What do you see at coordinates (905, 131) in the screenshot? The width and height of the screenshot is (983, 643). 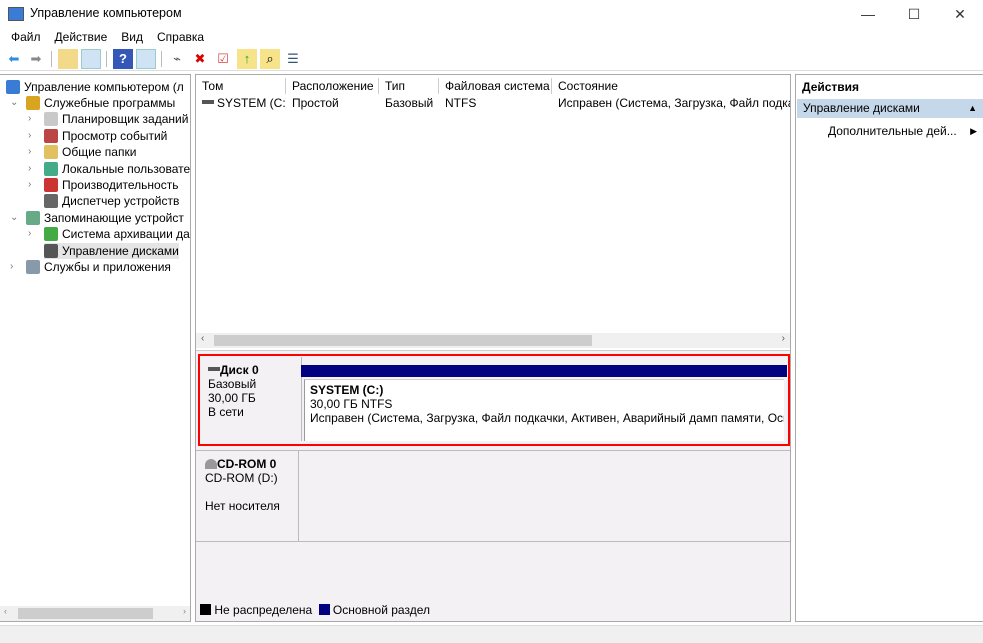 I see `more-actions-item: Дополнительные дей... ▶` at bounding box center [905, 131].